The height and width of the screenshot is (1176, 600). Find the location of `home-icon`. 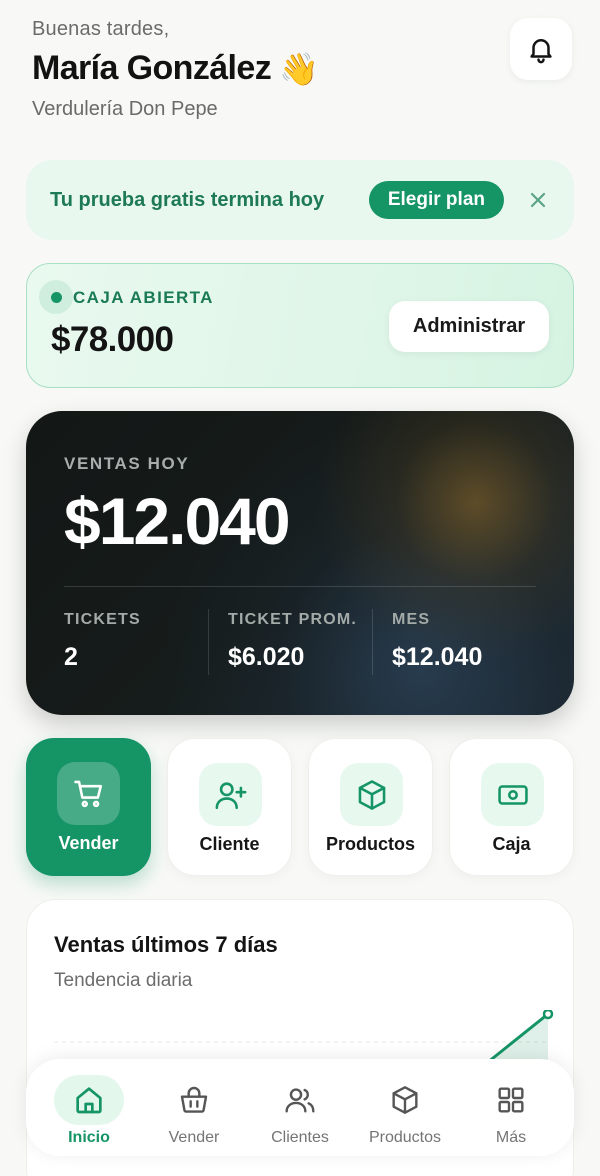

home-icon is located at coordinates (89, 1100).